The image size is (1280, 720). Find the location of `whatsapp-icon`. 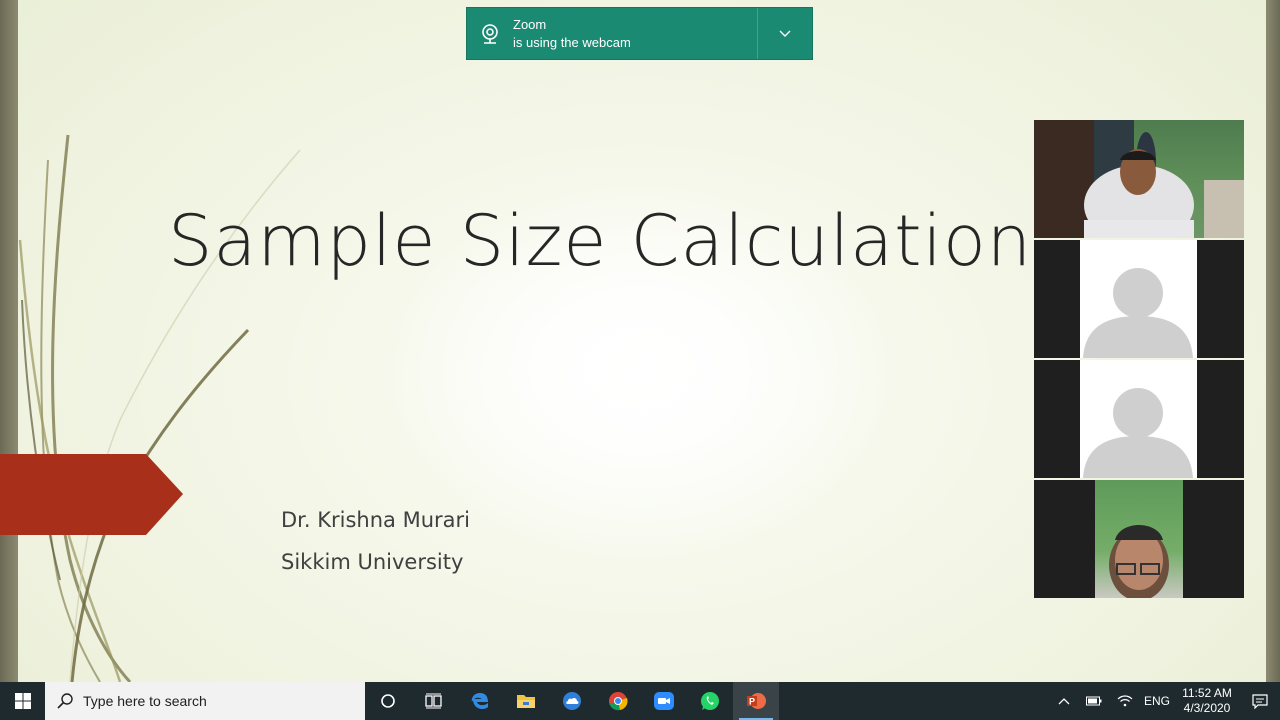

whatsapp-icon is located at coordinates (710, 701).